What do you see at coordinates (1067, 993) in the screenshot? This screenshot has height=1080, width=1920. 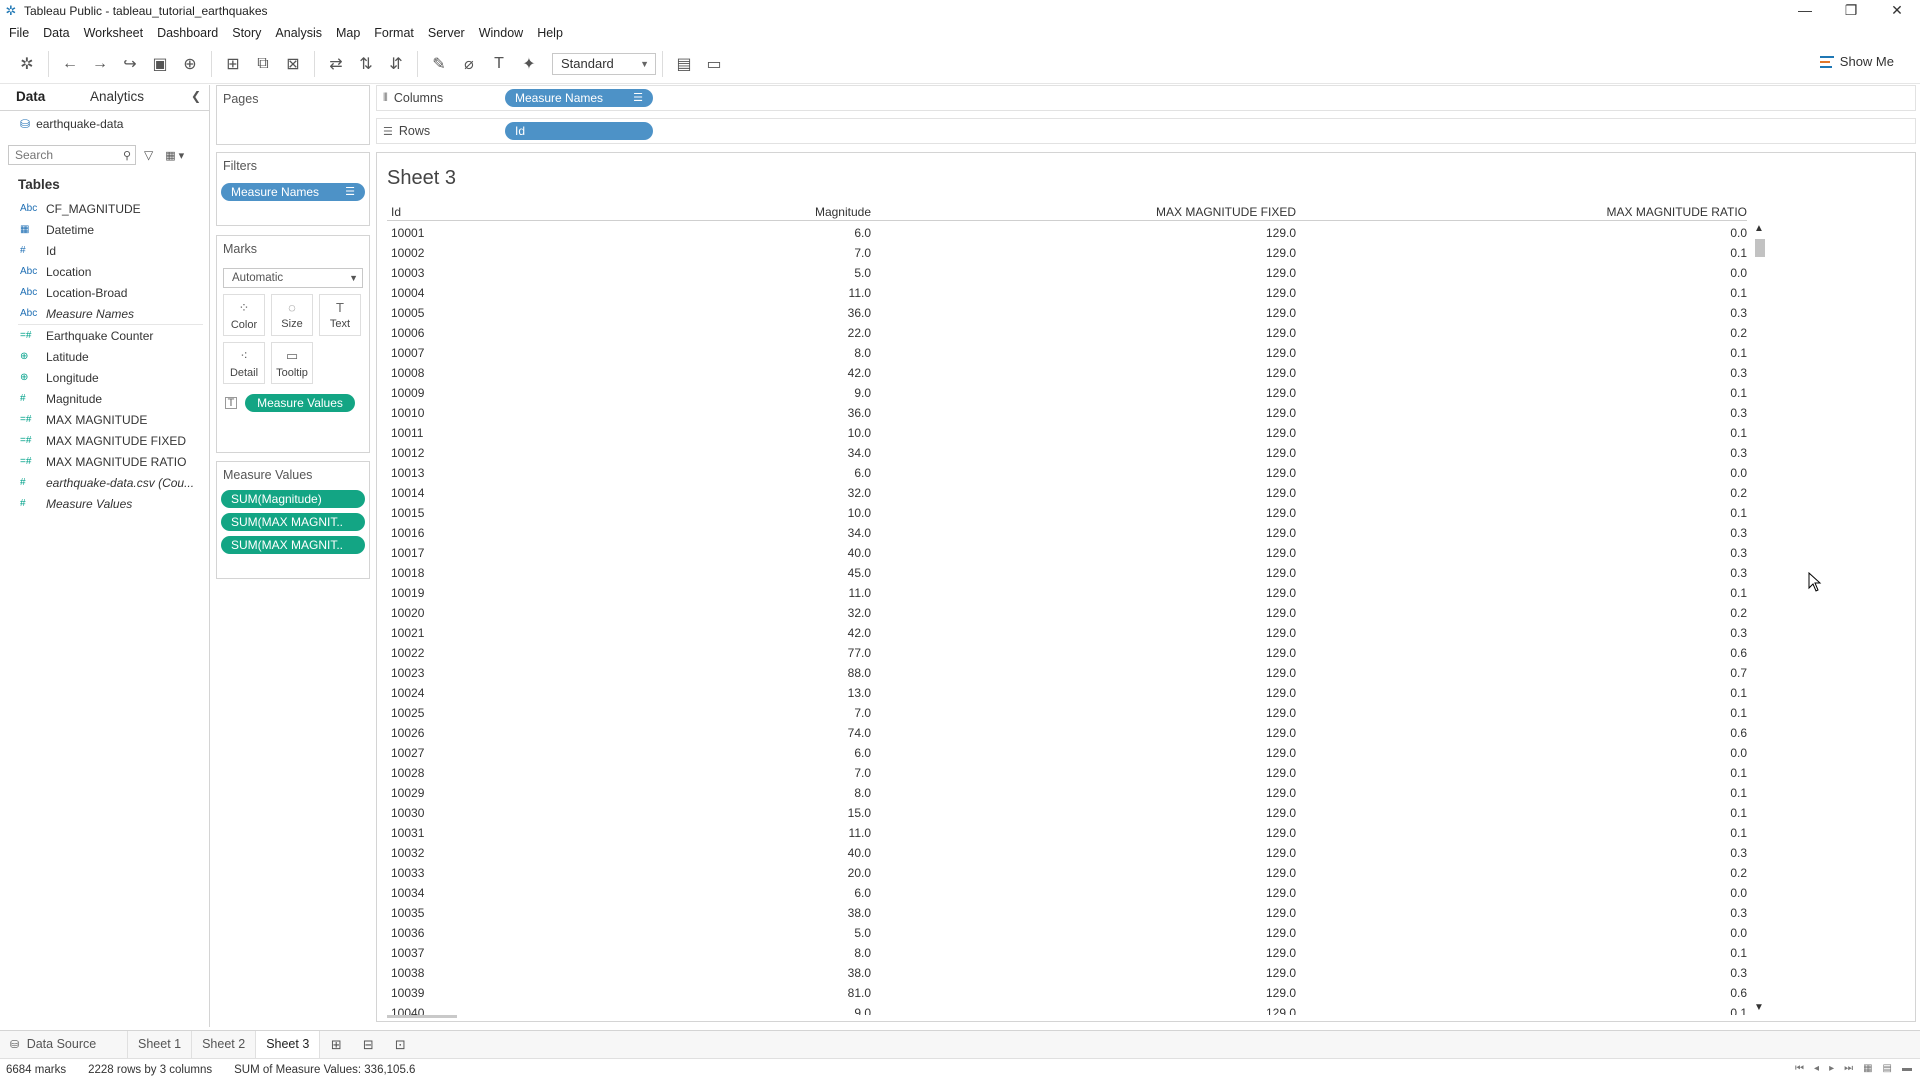 I see `table-row: 10039 81.0 129.0 0.6` at bounding box center [1067, 993].